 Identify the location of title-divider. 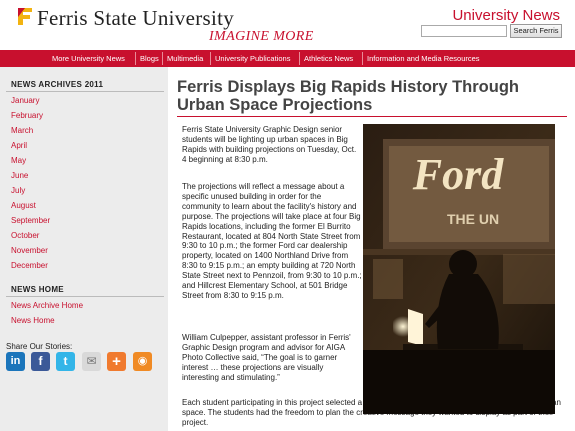
(372, 116).